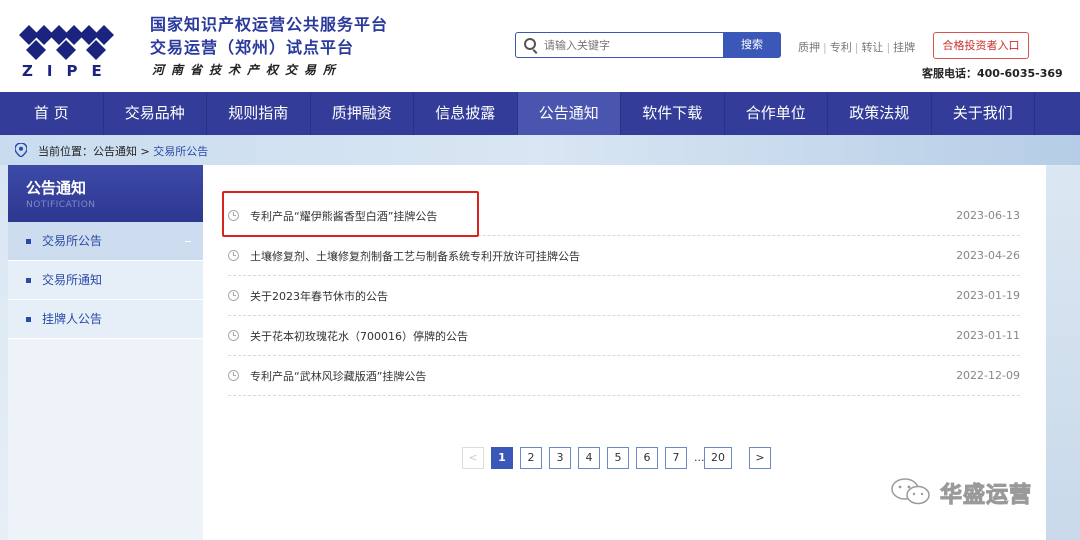 The image size is (1080, 540). Describe the element at coordinates (760, 458) in the screenshot. I see `pagination-next-button: >` at that location.